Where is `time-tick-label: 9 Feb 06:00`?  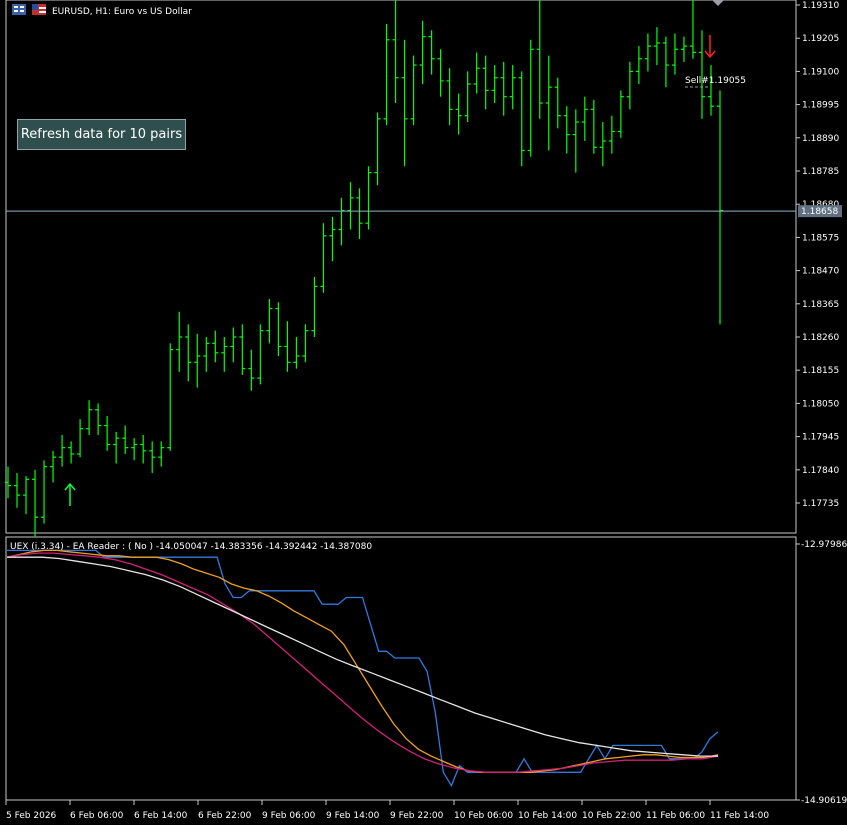 time-tick-label: 9 Feb 06:00 is located at coordinates (289, 816).